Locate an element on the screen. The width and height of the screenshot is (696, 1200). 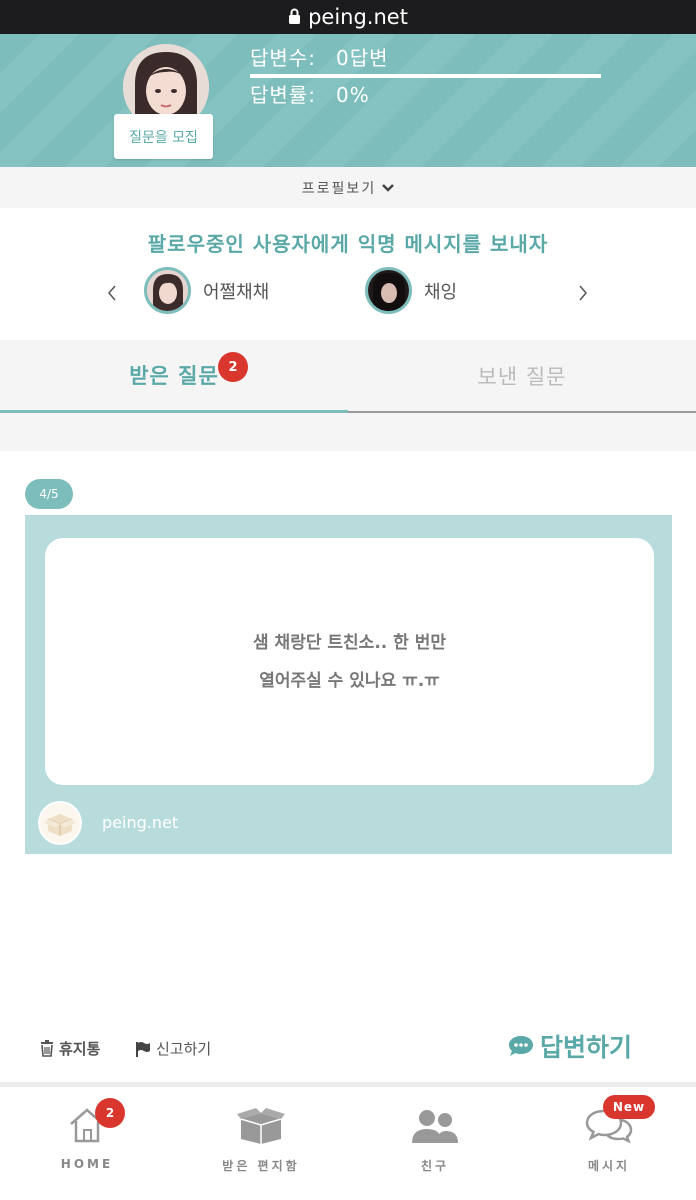
reply-label: 답변하기 is located at coordinates (586, 1047).